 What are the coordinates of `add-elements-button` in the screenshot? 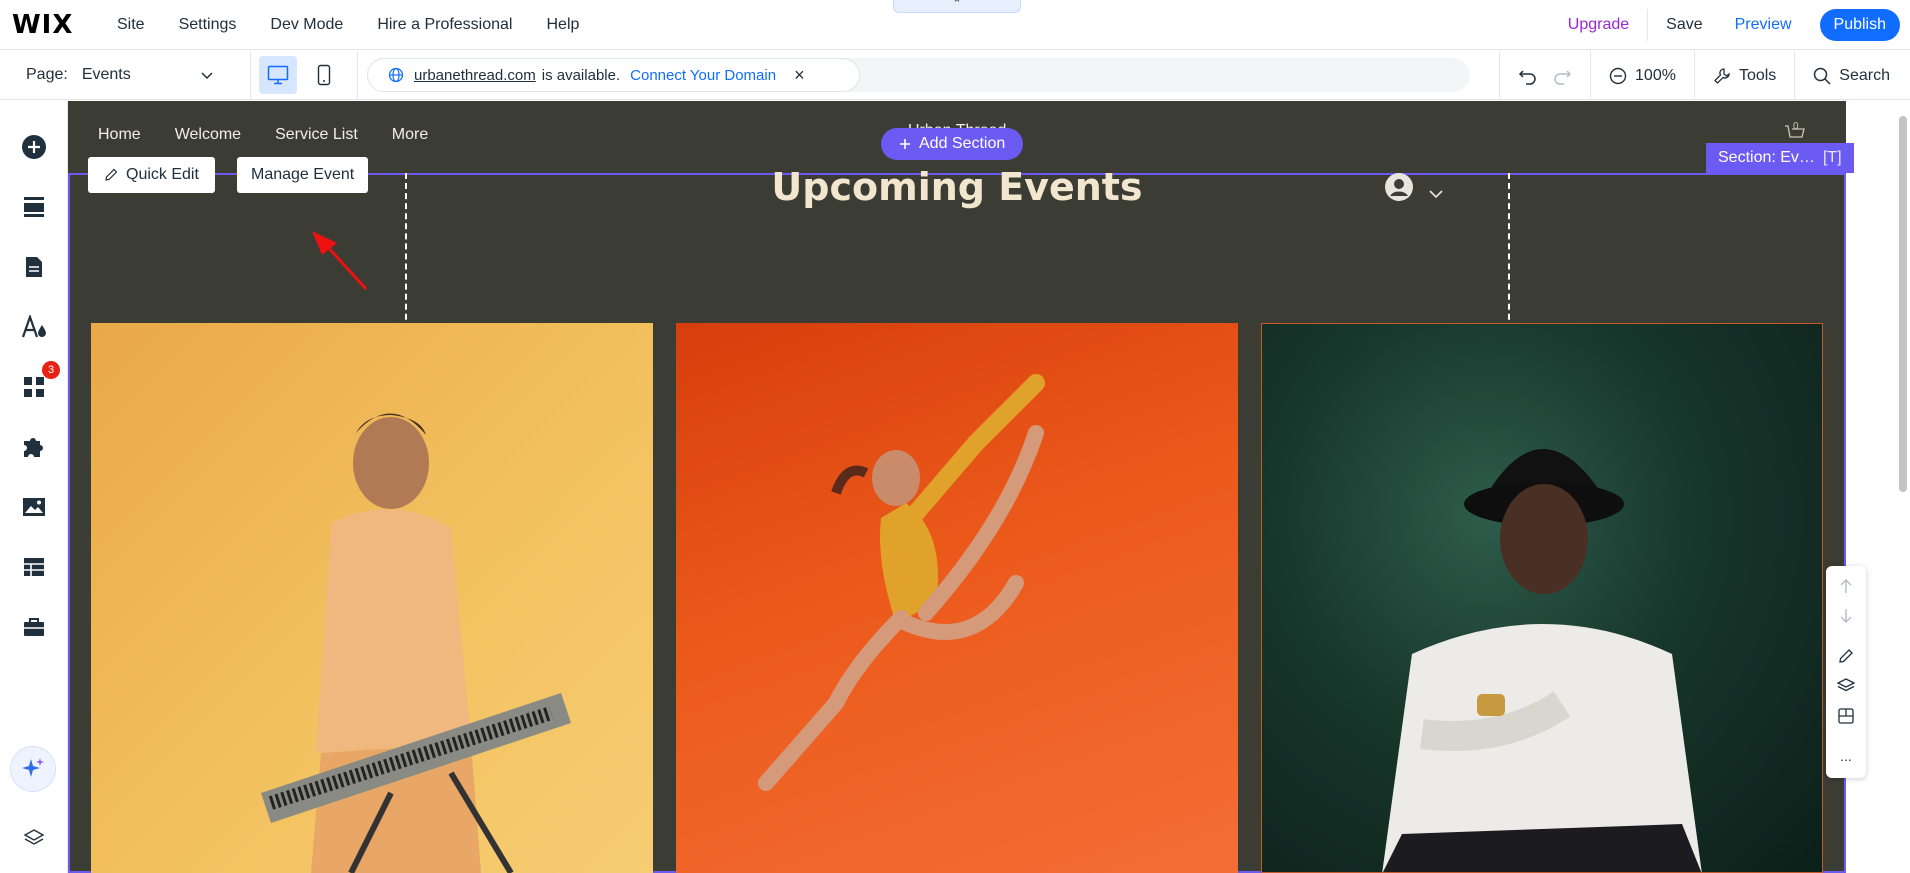 It's located at (34, 147).